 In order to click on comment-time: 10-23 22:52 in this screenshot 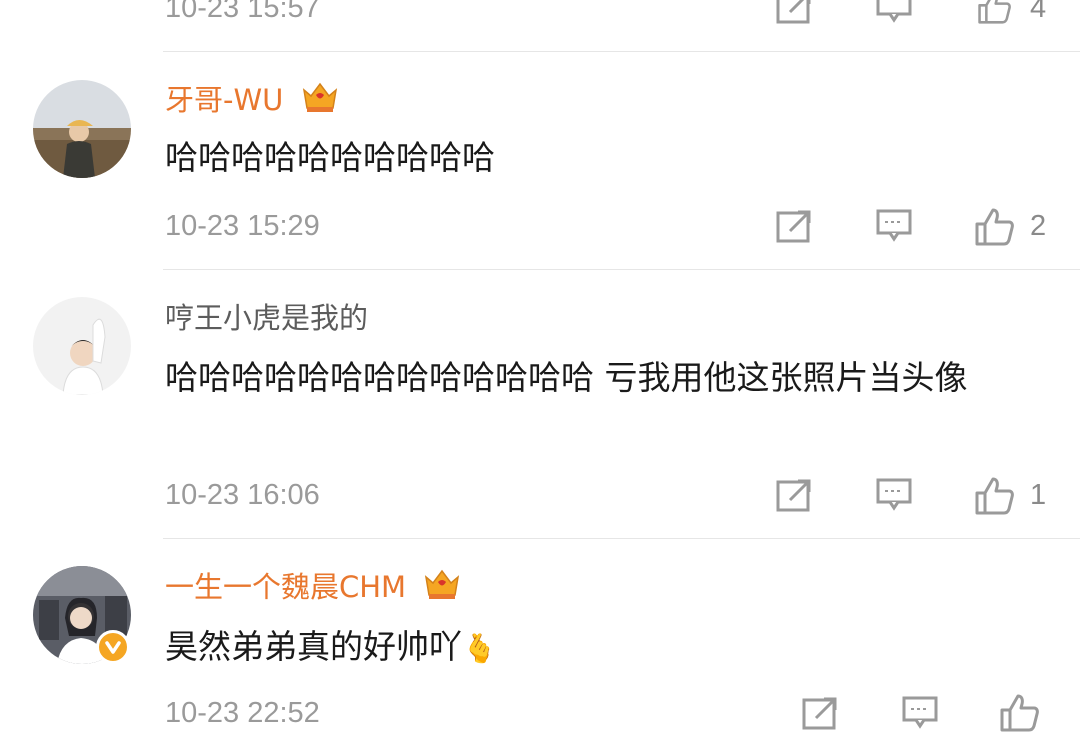, I will do `click(242, 713)`.